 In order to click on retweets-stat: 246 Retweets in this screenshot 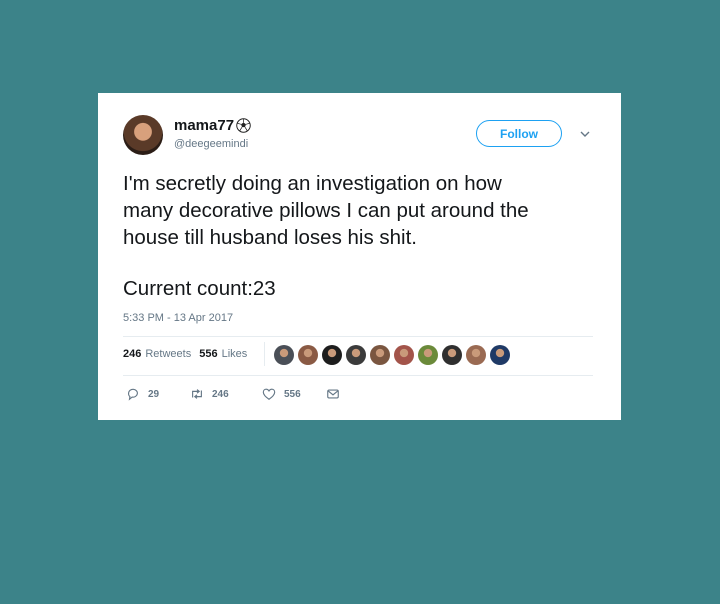, I will do `click(157, 354)`.